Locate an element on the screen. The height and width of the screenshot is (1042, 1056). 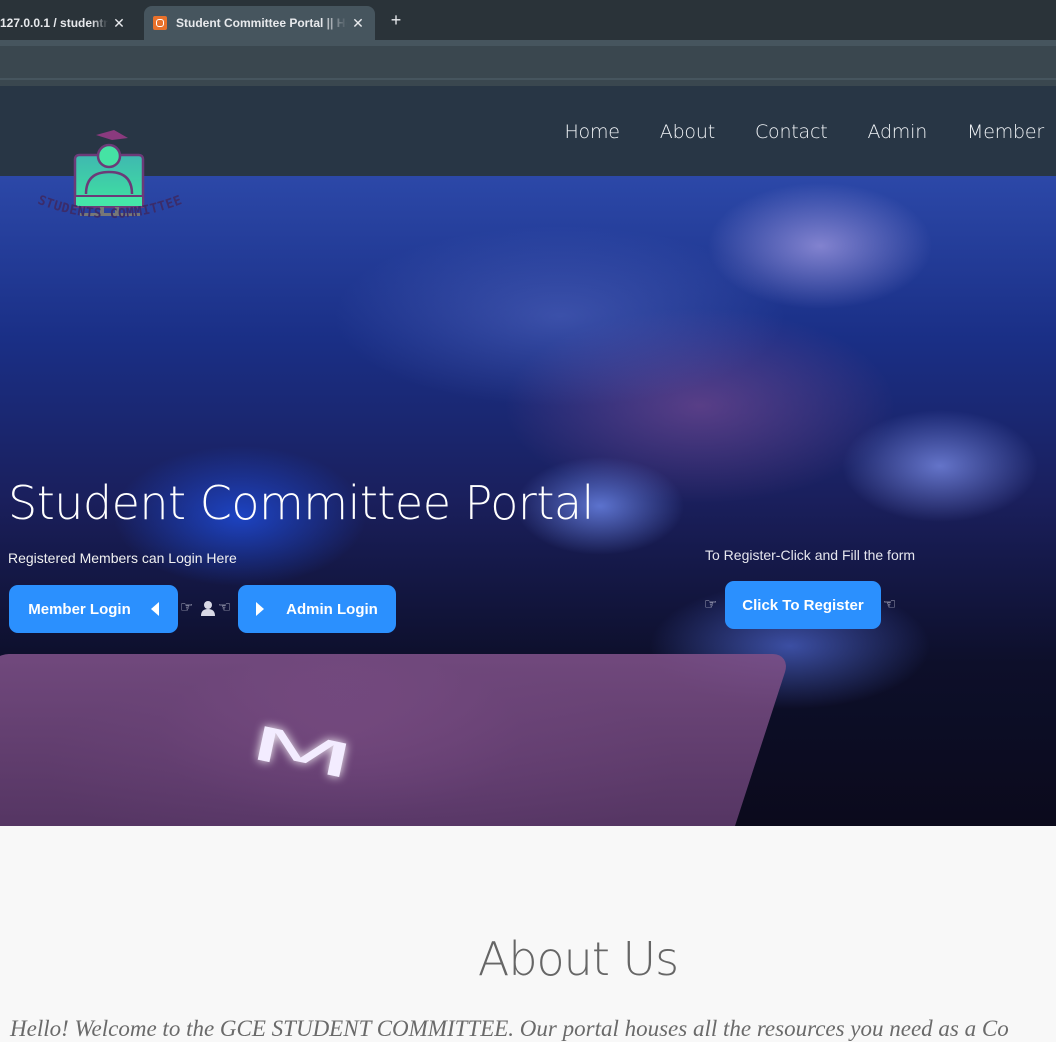
tab-title: Student Committee Portal || Home is located at coordinates (261, 23).